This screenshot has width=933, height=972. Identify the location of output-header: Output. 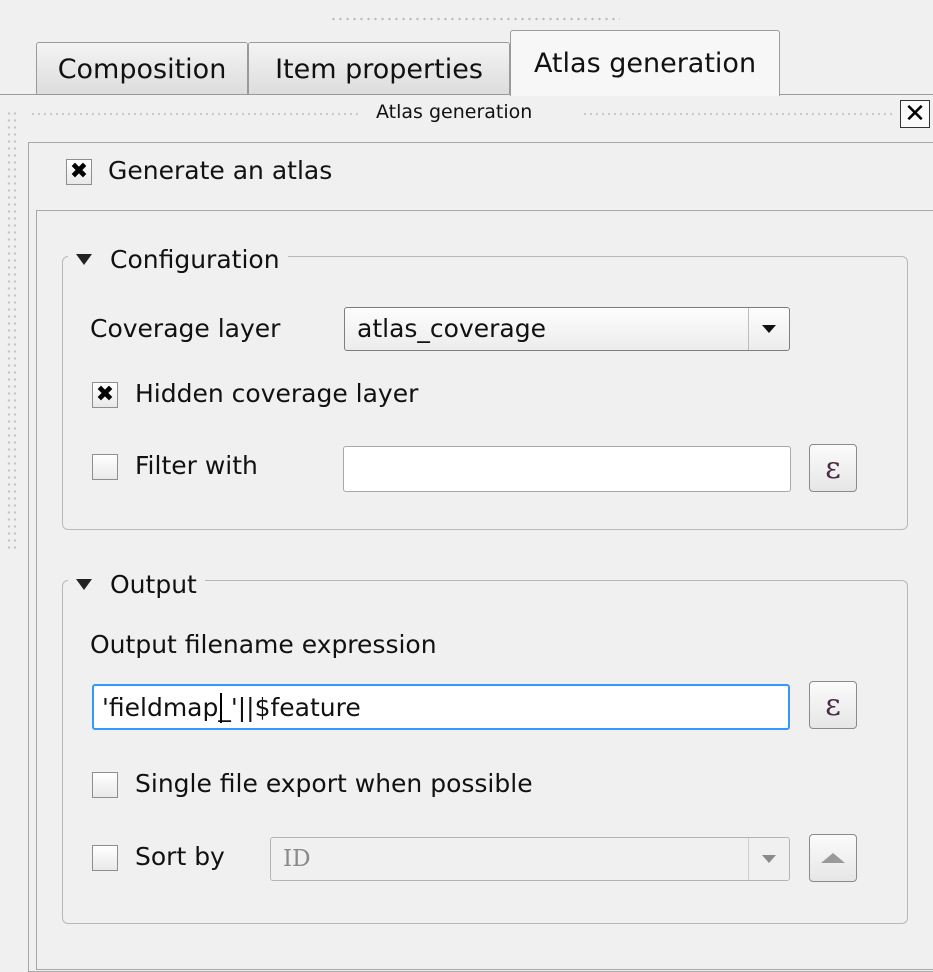
(136, 584).